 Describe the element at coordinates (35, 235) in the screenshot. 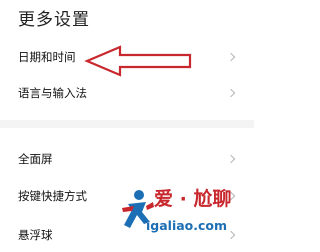

I see `settings-item-label: 悬浮球` at that location.